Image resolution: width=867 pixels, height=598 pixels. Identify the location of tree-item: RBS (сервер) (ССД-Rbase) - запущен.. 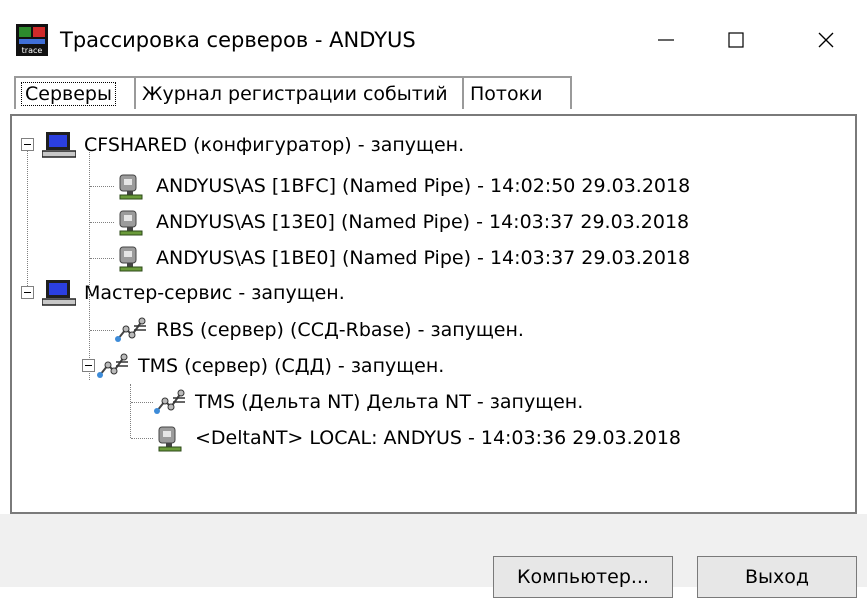
(319, 330).